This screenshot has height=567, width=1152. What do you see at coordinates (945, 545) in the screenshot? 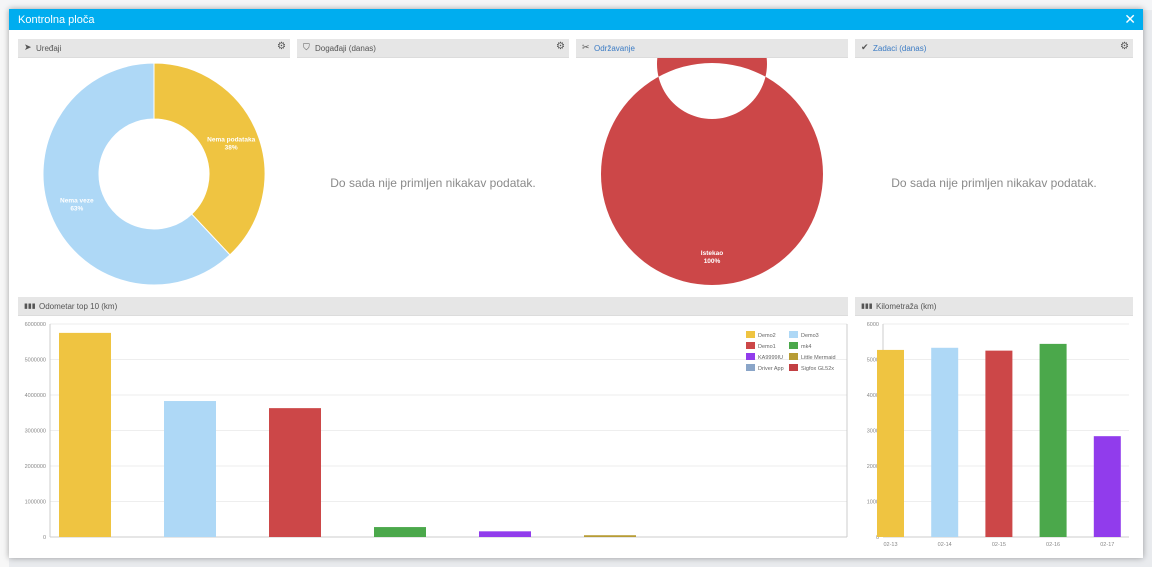
I see `x-tick-label: 02-14` at bounding box center [945, 545].